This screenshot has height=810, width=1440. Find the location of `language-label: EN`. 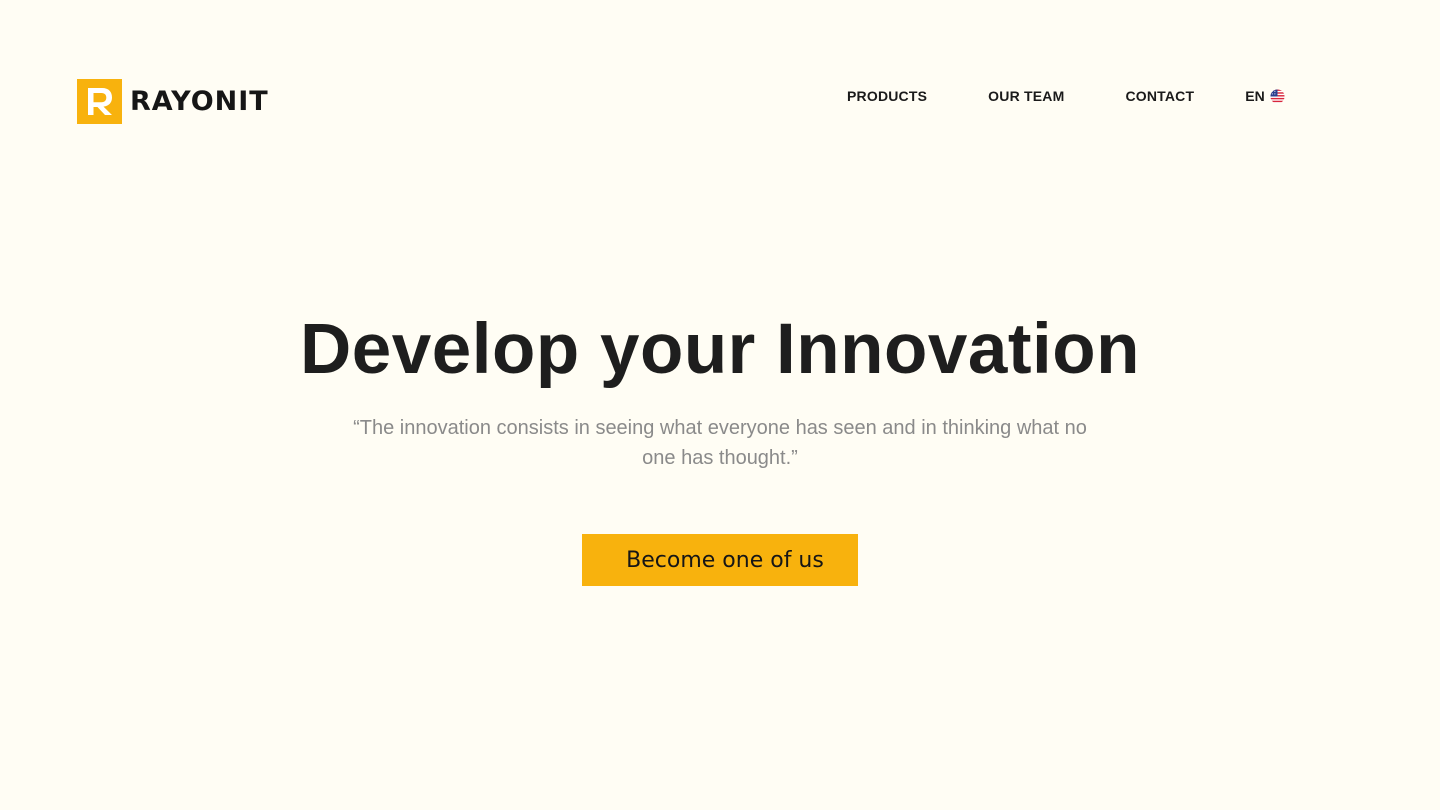

language-label: EN is located at coordinates (1255, 96).